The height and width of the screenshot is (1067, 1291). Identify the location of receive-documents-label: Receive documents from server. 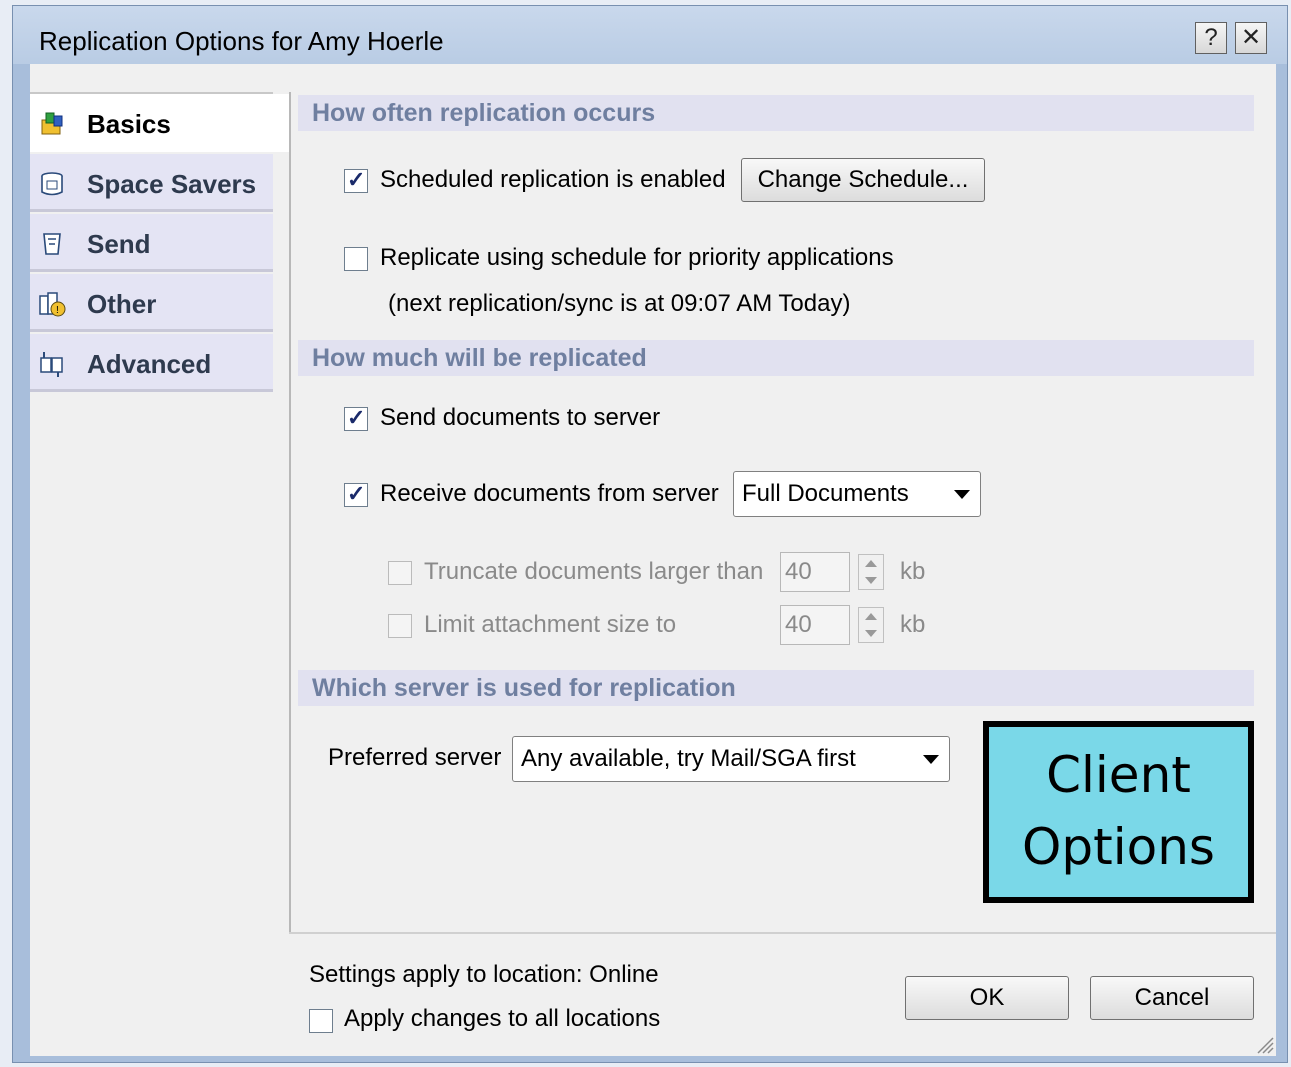
(549, 493).